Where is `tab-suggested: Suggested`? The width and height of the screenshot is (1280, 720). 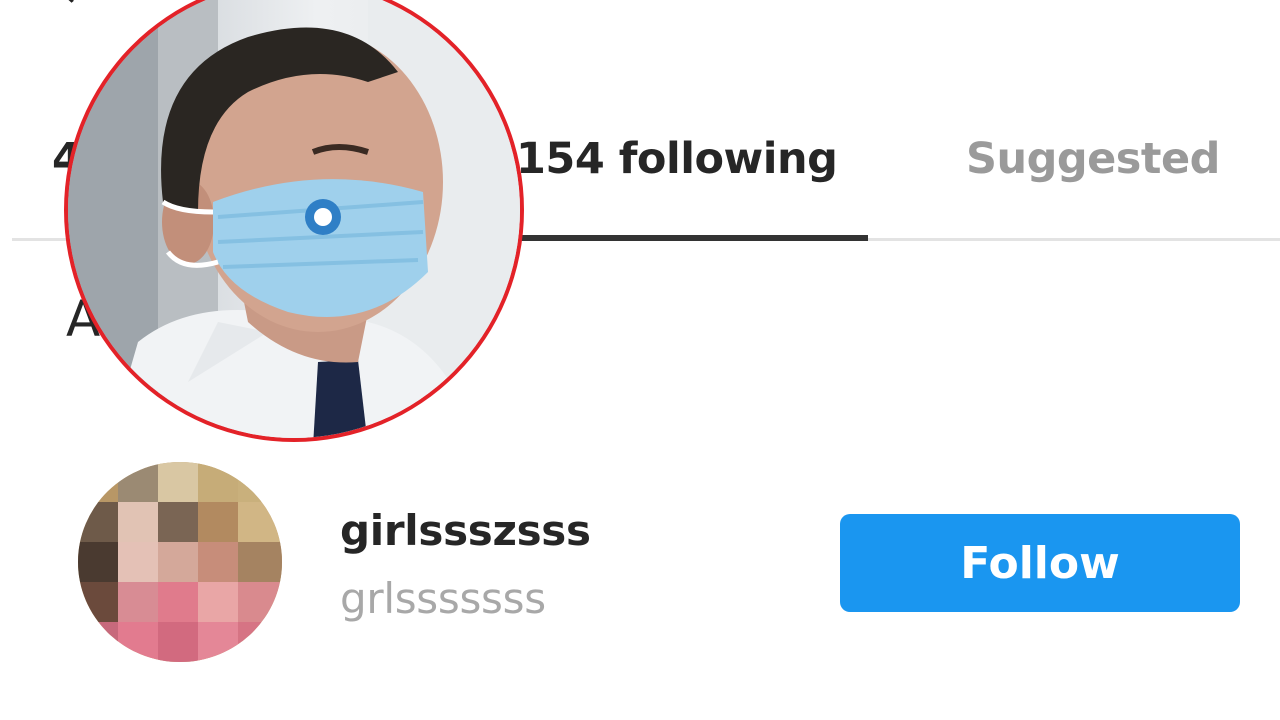 tab-suggested: Suggested is located at coordinates (1093, 159).